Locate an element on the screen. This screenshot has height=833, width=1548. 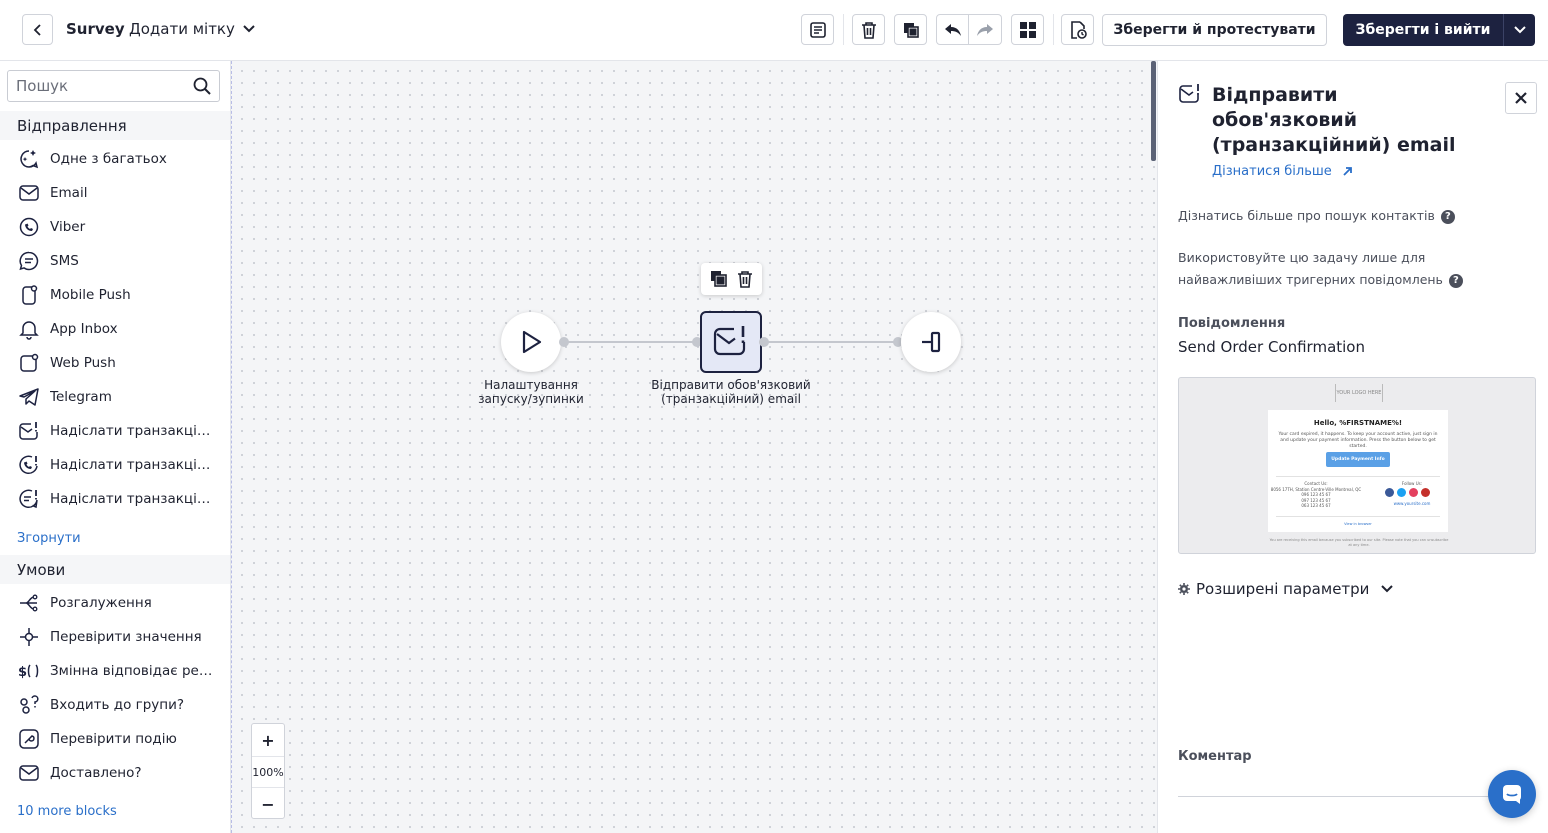
more-blocks-link: 10 more blocks is located at coordinates (67, 811).